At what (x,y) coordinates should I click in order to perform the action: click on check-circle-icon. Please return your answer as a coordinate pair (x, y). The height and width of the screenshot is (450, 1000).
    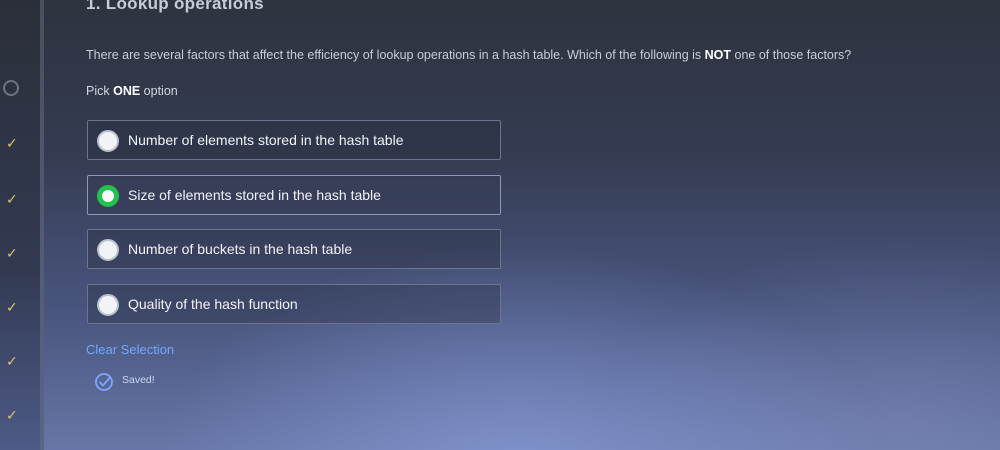
    Looking at the image, I should click on (104, 382).